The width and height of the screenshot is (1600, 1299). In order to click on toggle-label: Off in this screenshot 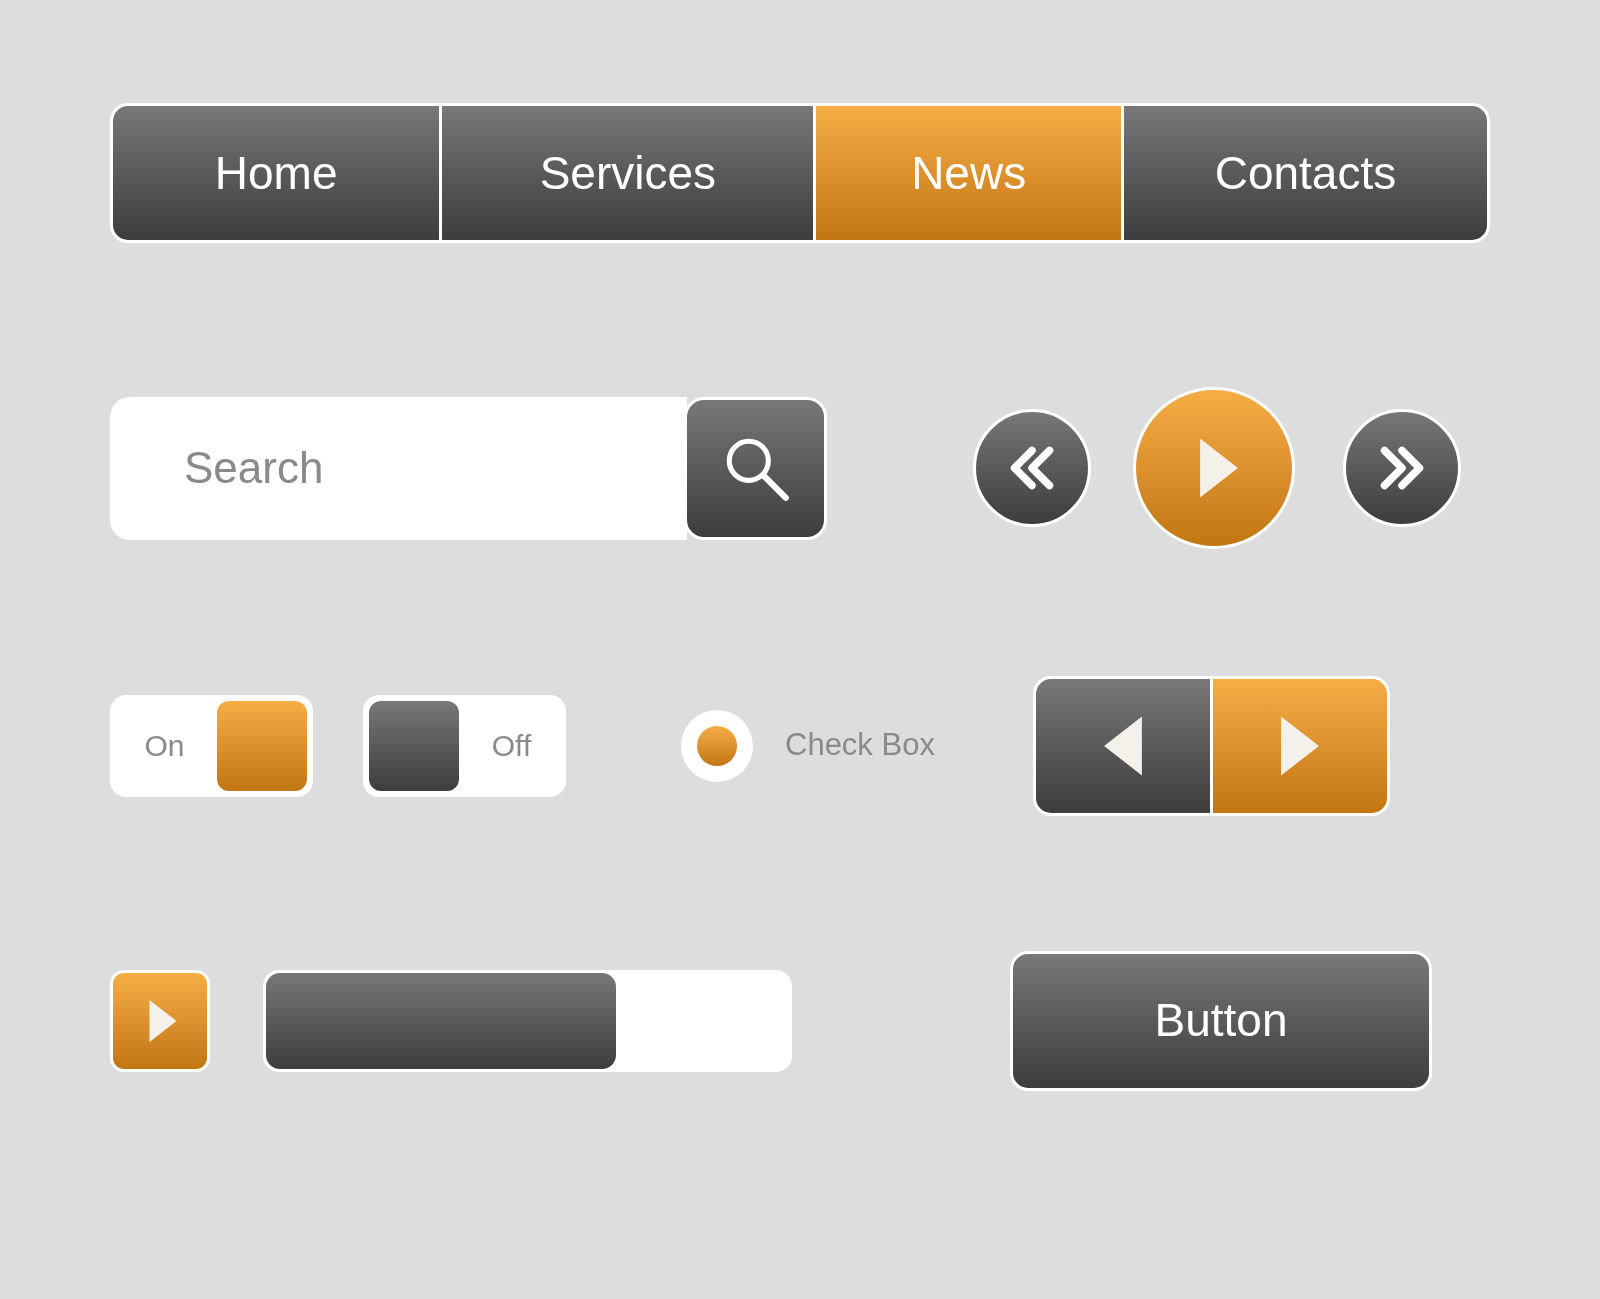, I will do `click(511, 746)`.